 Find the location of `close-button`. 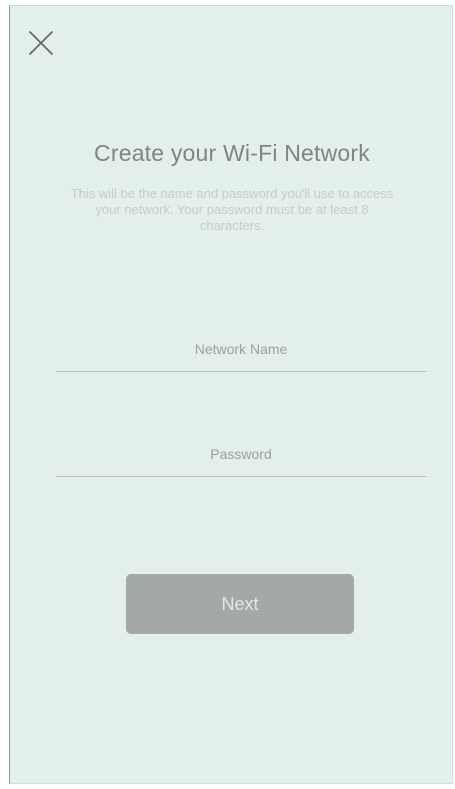

close-button is located at coordinates (41, 43).